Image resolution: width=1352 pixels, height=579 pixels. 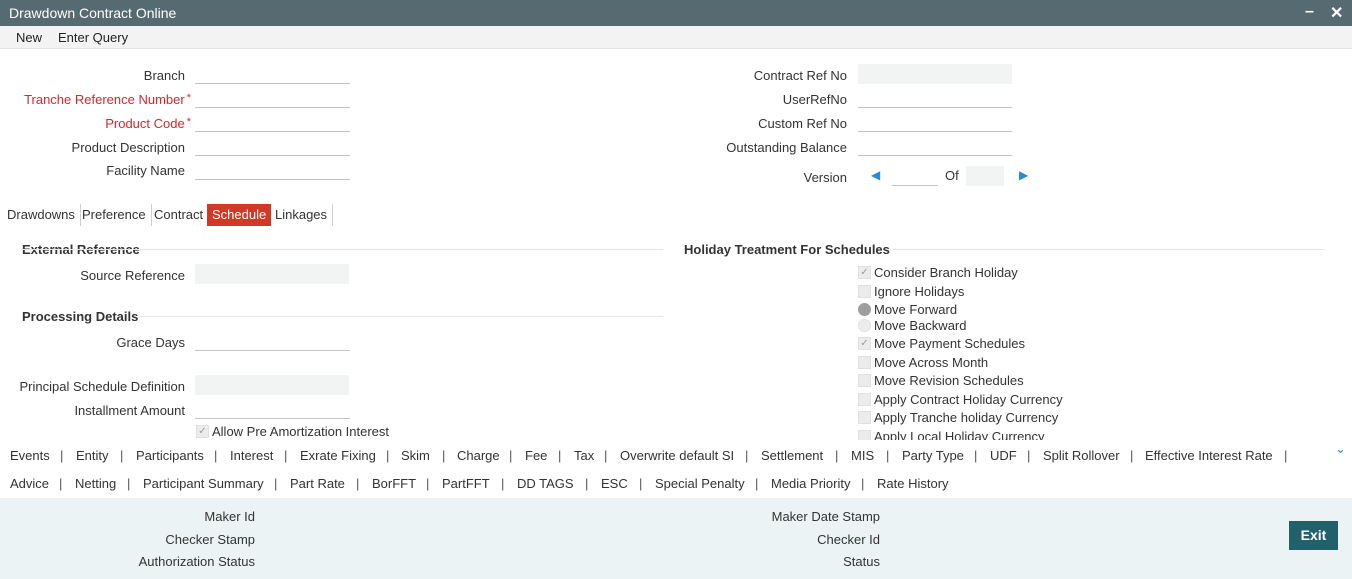 I want to click on move-backward-radio, so click(x=864, y=325).